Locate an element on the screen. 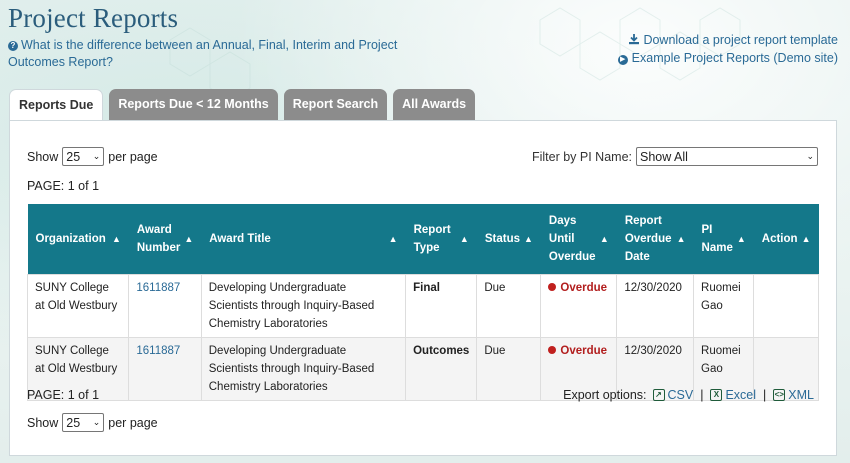 Image resolution: width=850 pixels, height=463 pixels. cell-action is located at coordinates (786, 305).